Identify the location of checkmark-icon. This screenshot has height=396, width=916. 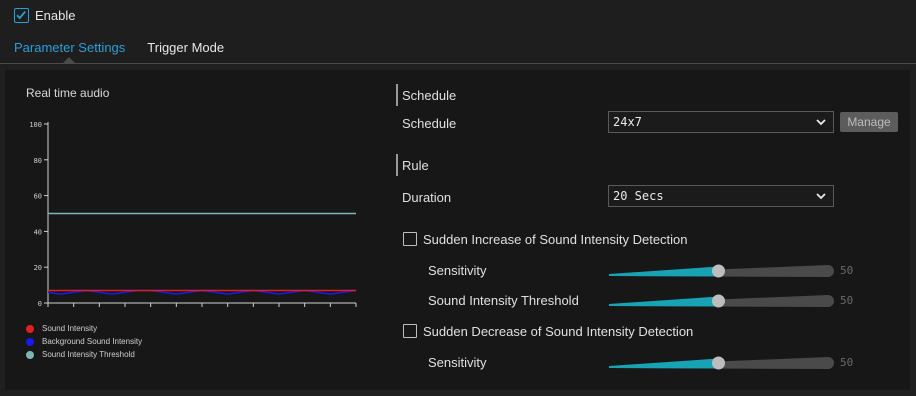
(21, 15).